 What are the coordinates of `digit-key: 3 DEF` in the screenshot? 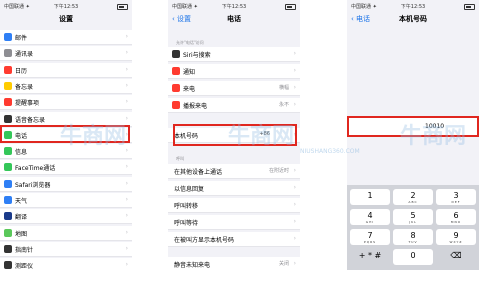 It's located at (456, 197).